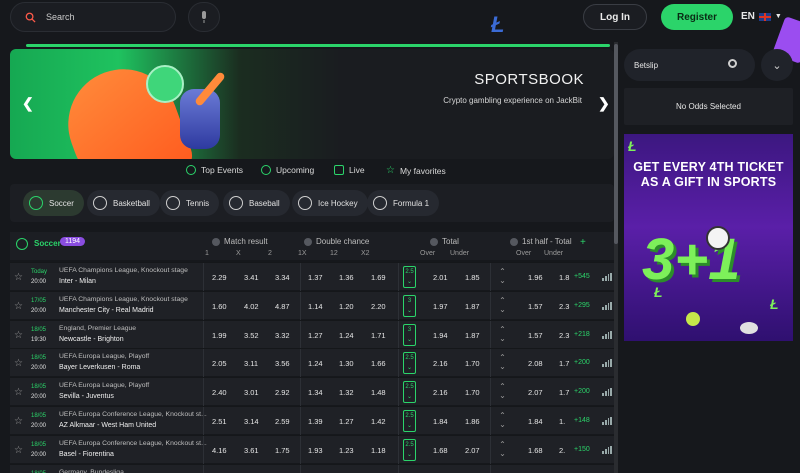 The image size is (800, 473). What do you see at coordinates (346, 277) in the screenshot?
I see `odds-button: 1.36` at bounding box center [346, 277].